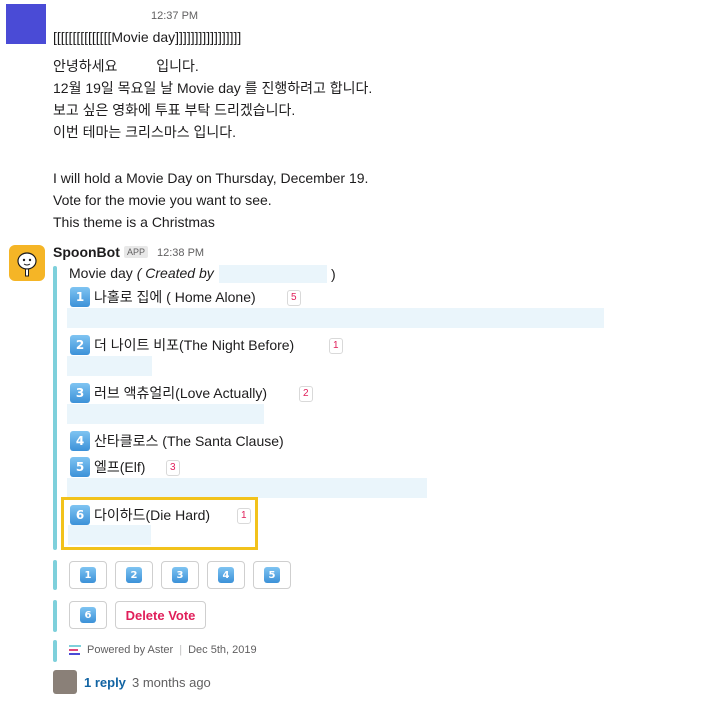 The height and width of the screenshot is (716, 723). I want to click on poll-option: 3 러브 액츄얼리(Love Actually), so click(168, 393).